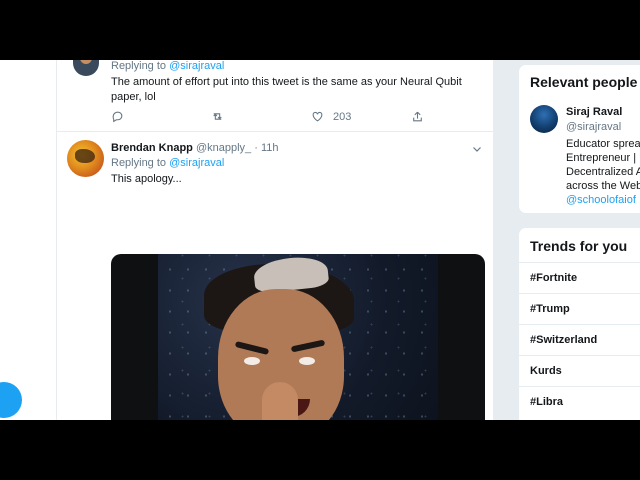 The height and width of the screenshot is (480, 640). I want to click on trend-label: #Switzerland, so click(564, 340).